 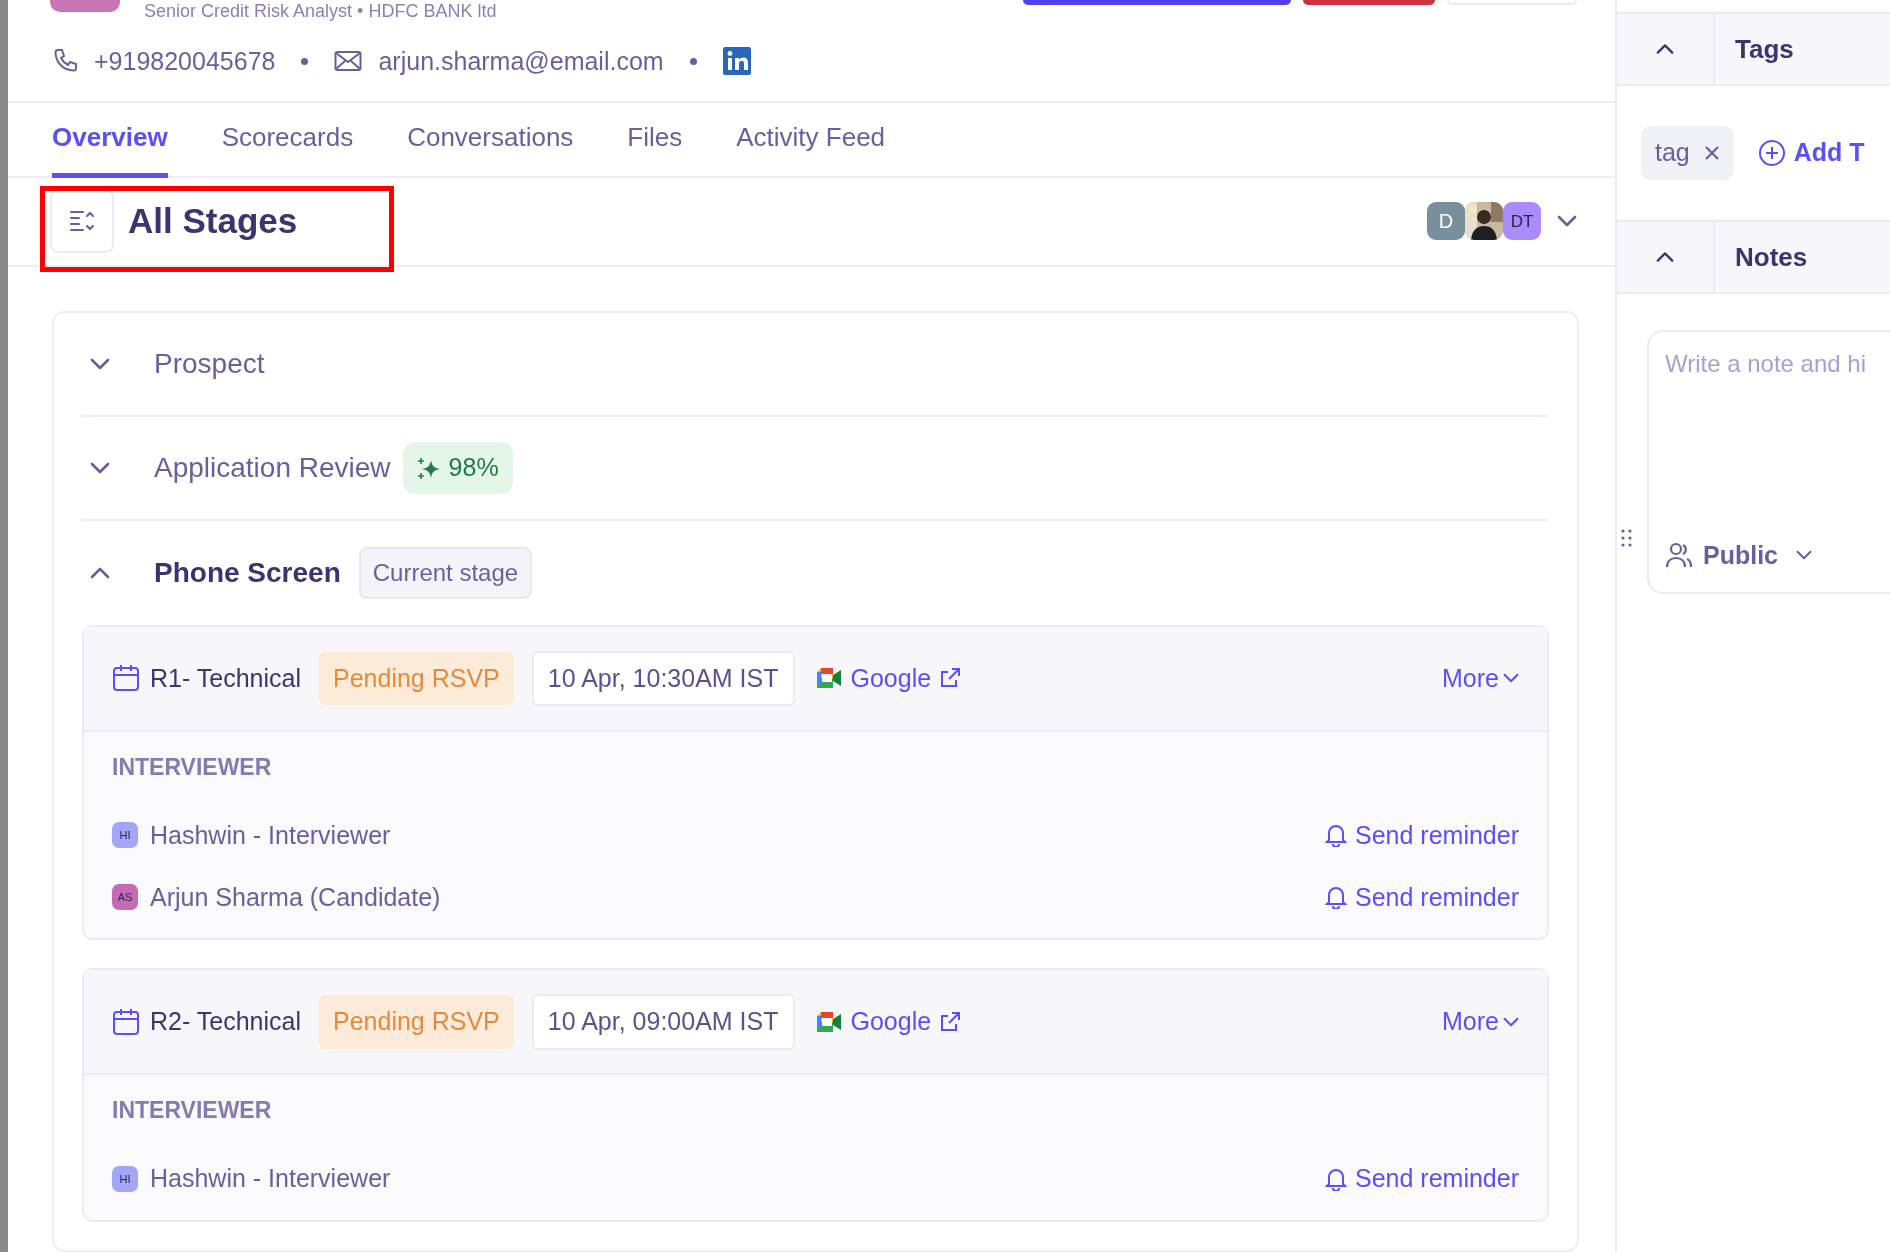 What do you see at coordinates (225, 1022) in the screenshot?
I see `interview-title: R2- Technical` at bounding box center [225, 1022].